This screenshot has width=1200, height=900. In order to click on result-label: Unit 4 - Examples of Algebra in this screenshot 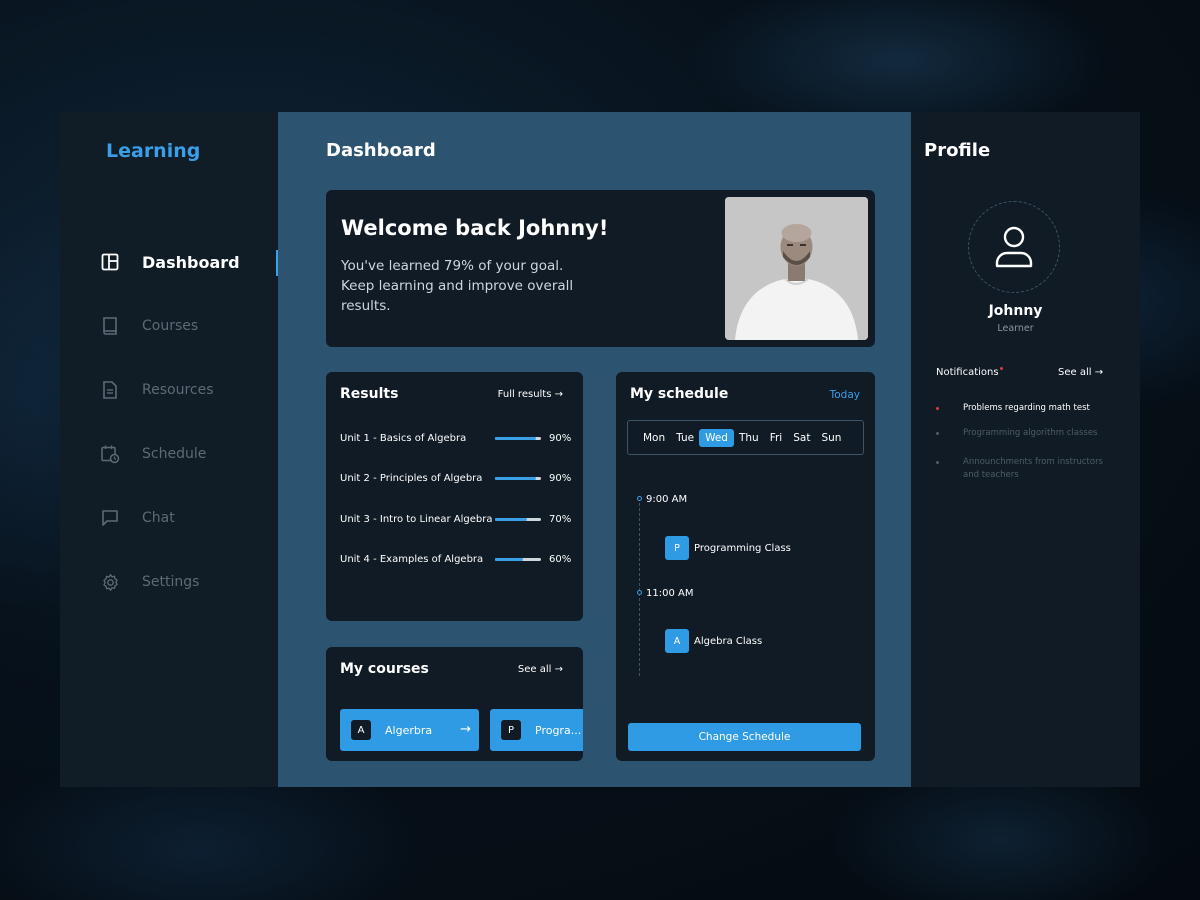, I will do `click(412, 559)`.